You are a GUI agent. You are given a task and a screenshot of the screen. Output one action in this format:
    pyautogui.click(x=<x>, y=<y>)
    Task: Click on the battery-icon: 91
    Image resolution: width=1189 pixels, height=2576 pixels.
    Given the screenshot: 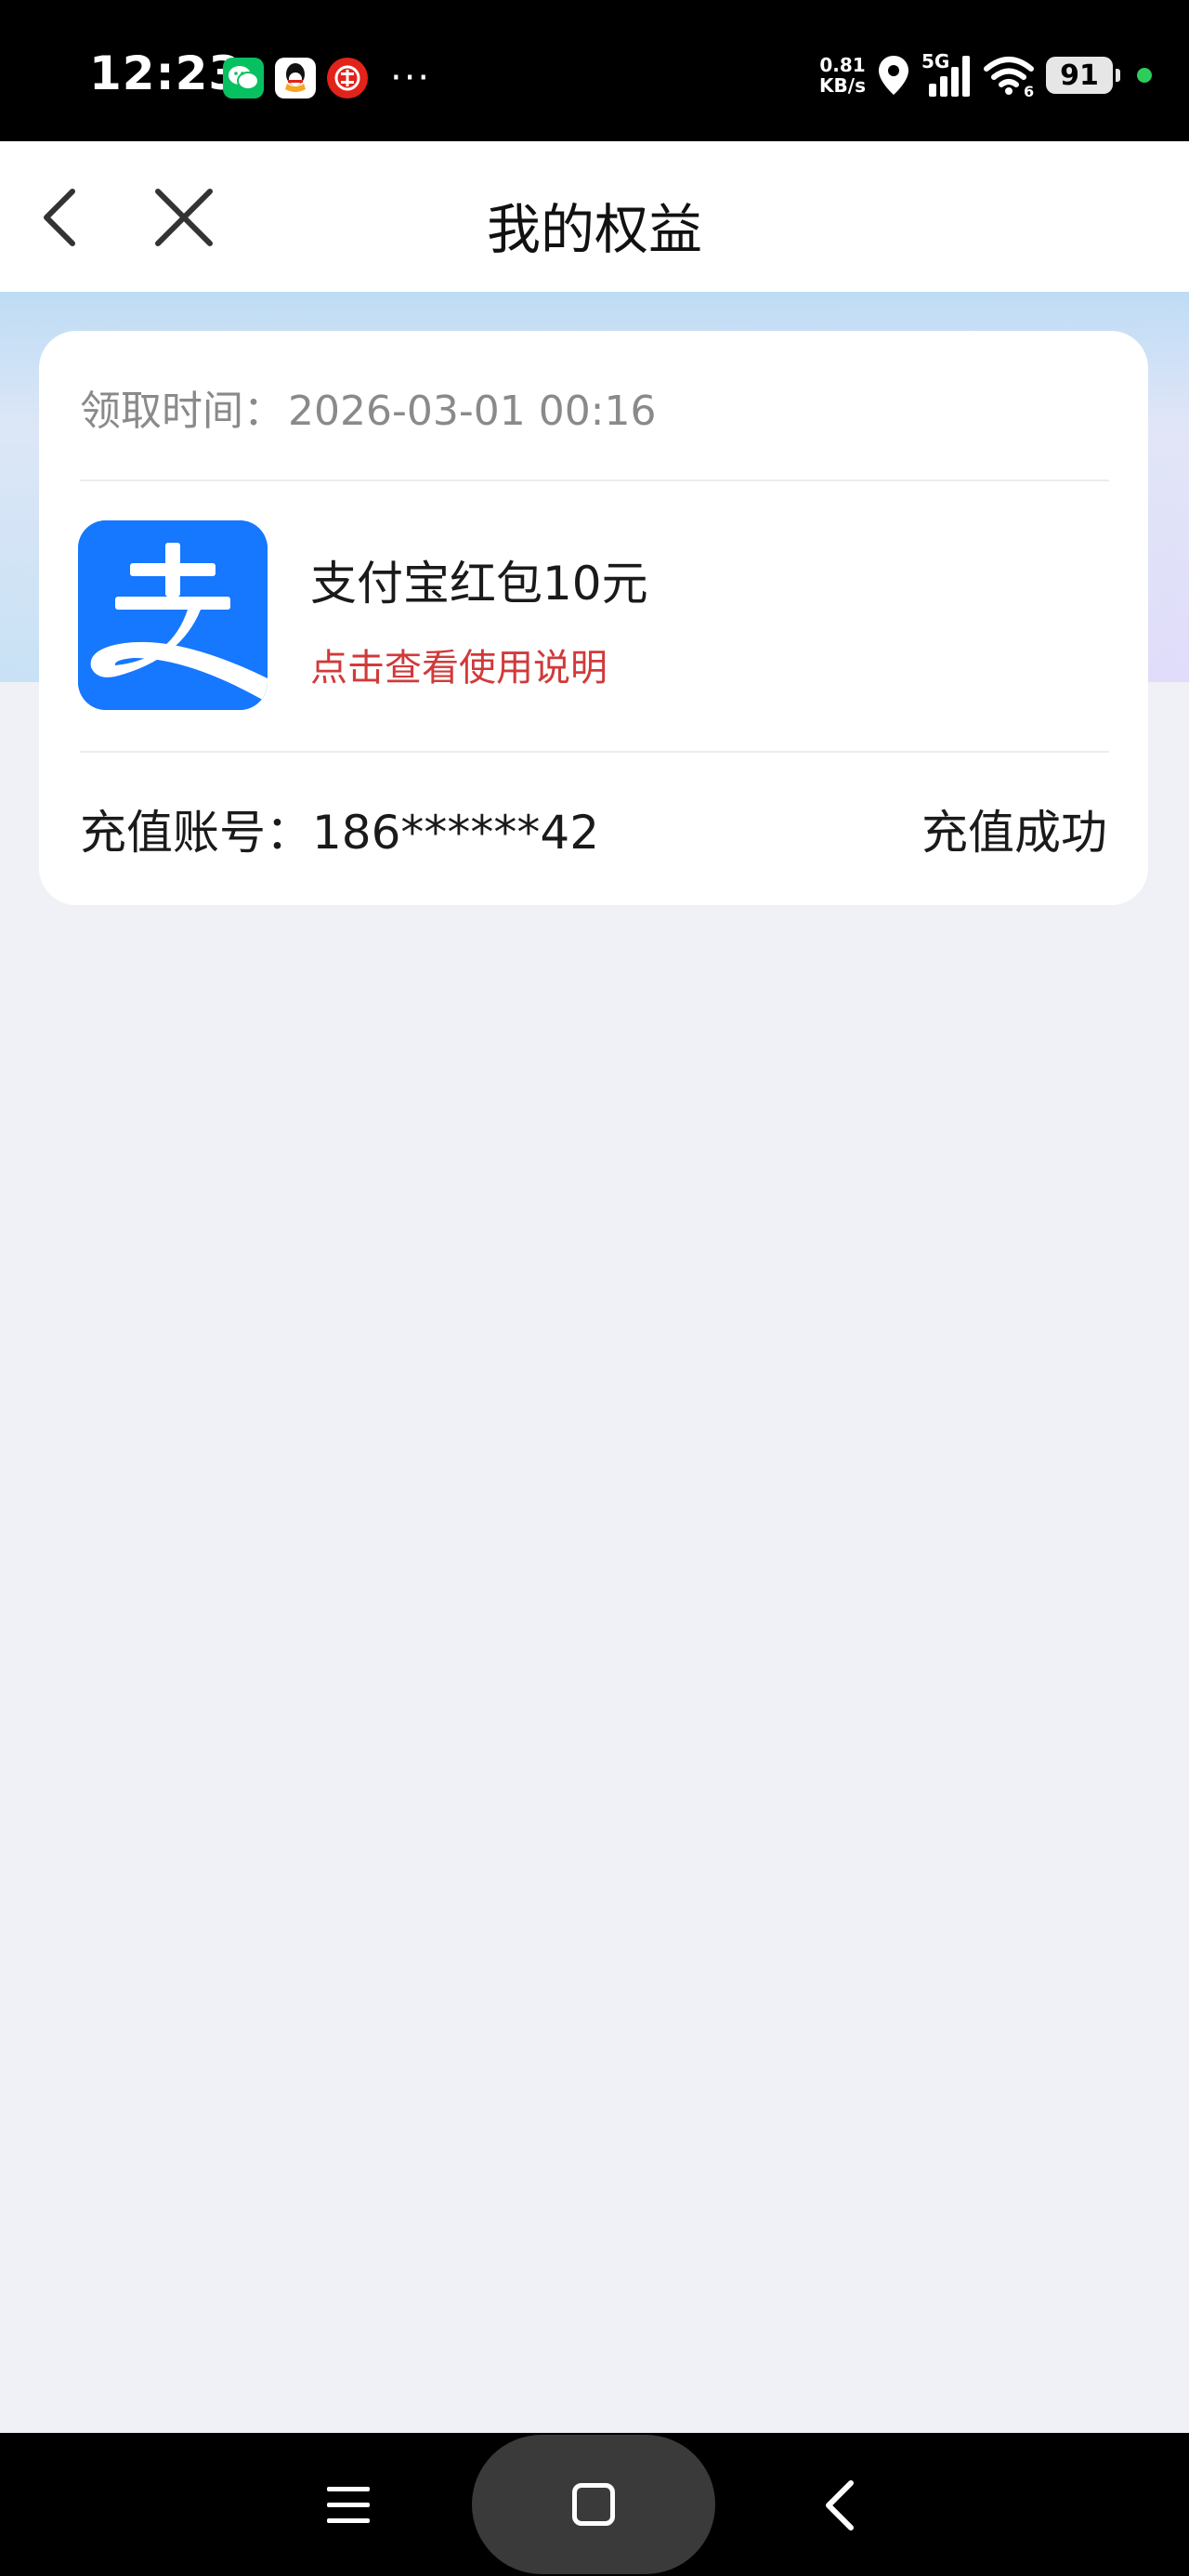 What is the action you would take?
    pyautogui.click(x=1083, y=75)
    